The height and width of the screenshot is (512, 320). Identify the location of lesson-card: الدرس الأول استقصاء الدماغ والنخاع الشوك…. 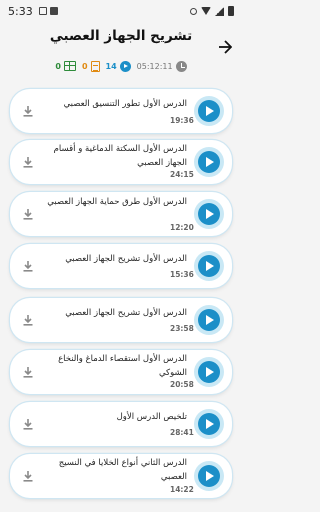
(121, 372).